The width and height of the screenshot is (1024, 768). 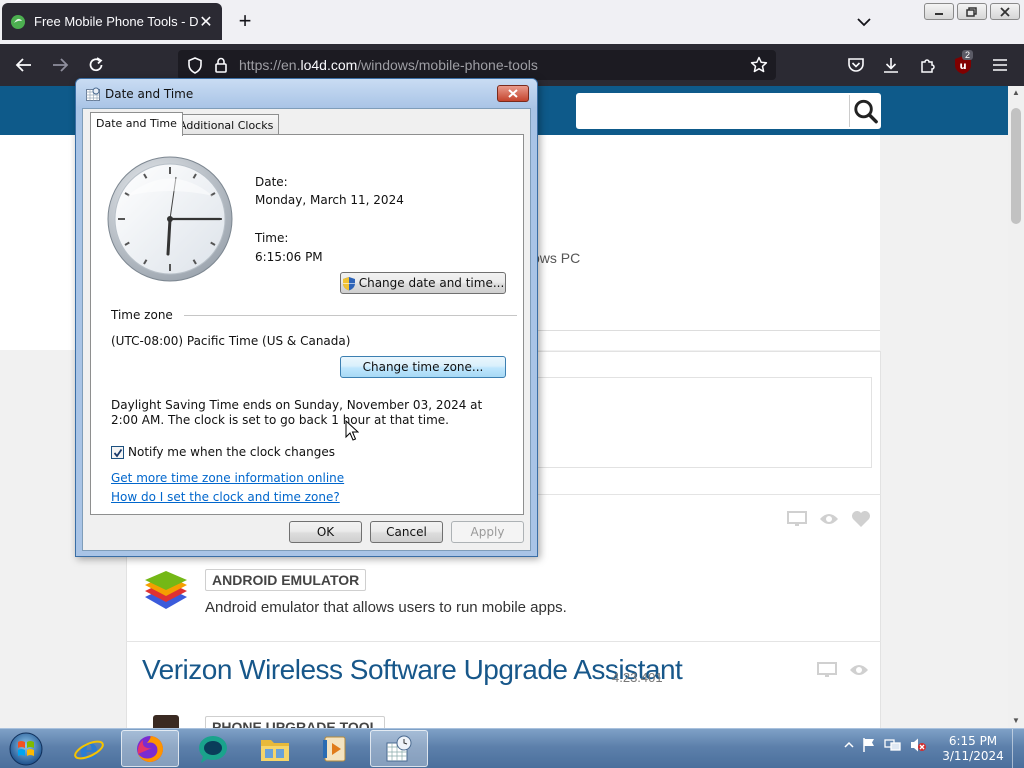 What do you see at coordinates (759, 65) in the screenshot?
I see `bookmark-star-icon` at bounding box center [759, 65].